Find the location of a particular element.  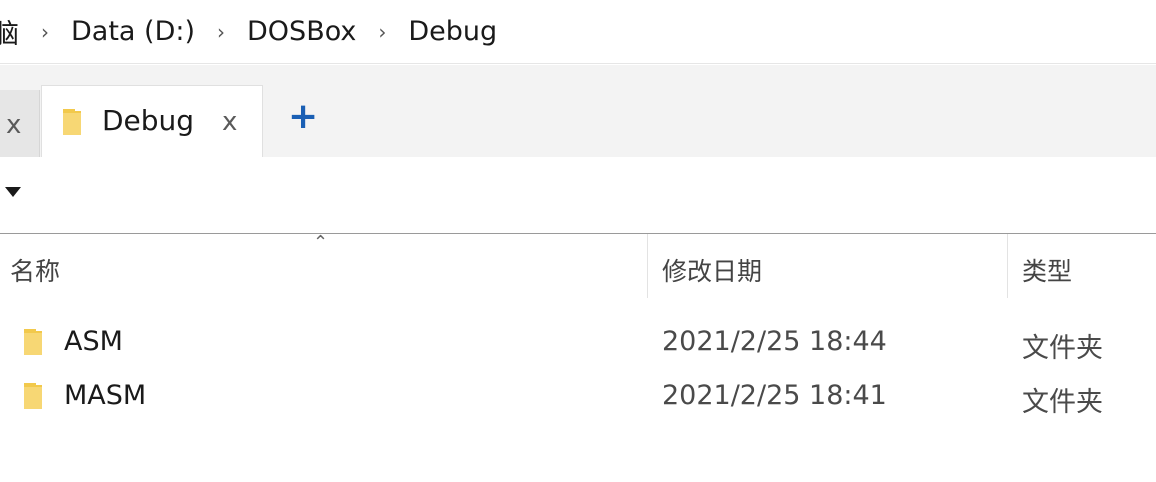

new-tab-button: + is located at coordinates (303, 117).